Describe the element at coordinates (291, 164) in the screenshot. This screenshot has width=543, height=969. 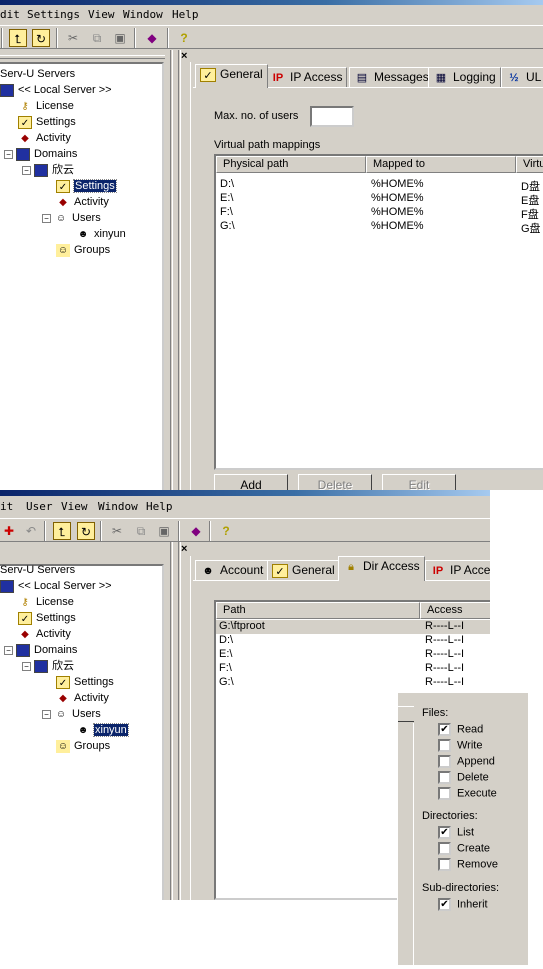
I see `col-physical-path: Physical path` at that location.